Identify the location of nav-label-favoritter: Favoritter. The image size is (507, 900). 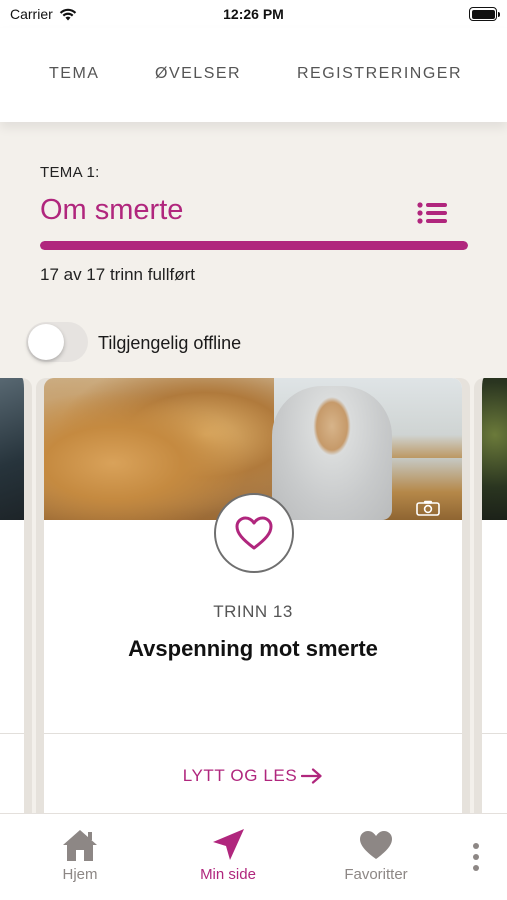
(376, 874).